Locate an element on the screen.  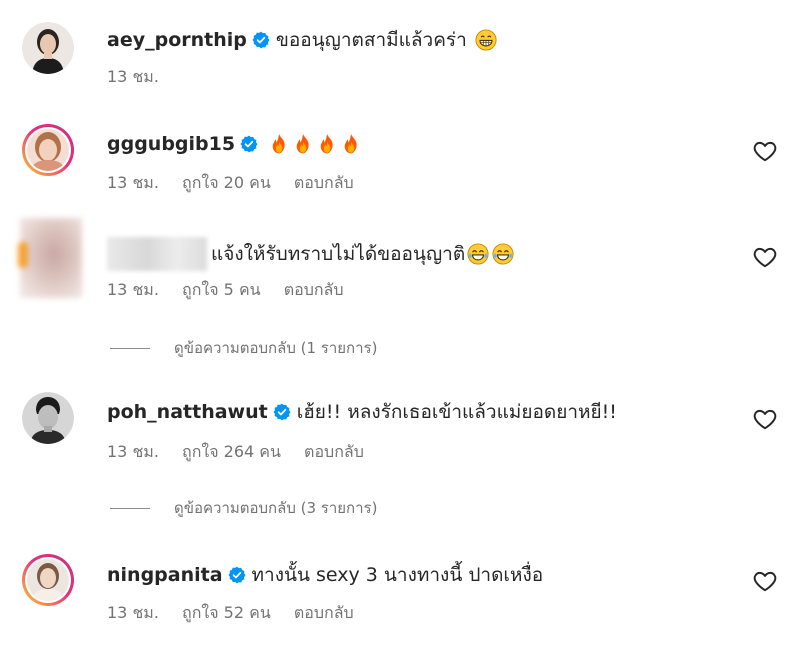
view-replies-button: ดูข้อความตอบกลับ (3 รายการ) is located at coordinates (243, 508).